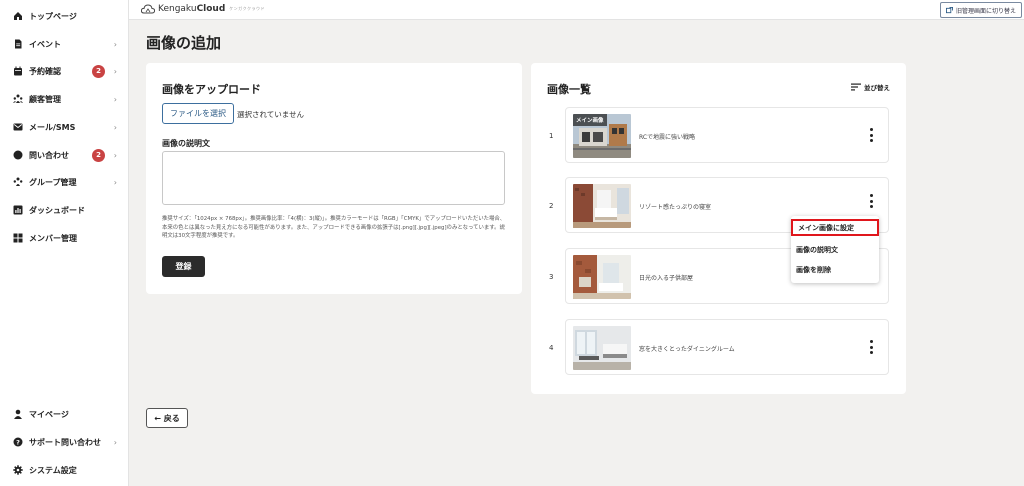  I want to click on sidebar-item-label: グループ管理, so click(53, 182).